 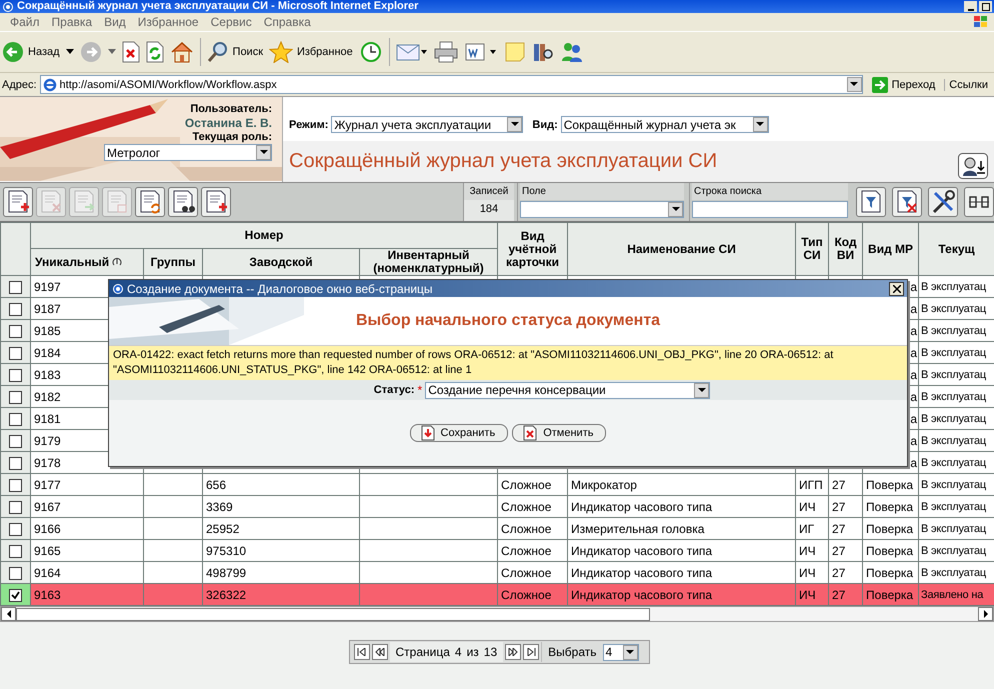 What do you see at coordinates (559, 433) in the screenshot?
I see `cancel-button: Отменить` at bounding box center [559, 433].